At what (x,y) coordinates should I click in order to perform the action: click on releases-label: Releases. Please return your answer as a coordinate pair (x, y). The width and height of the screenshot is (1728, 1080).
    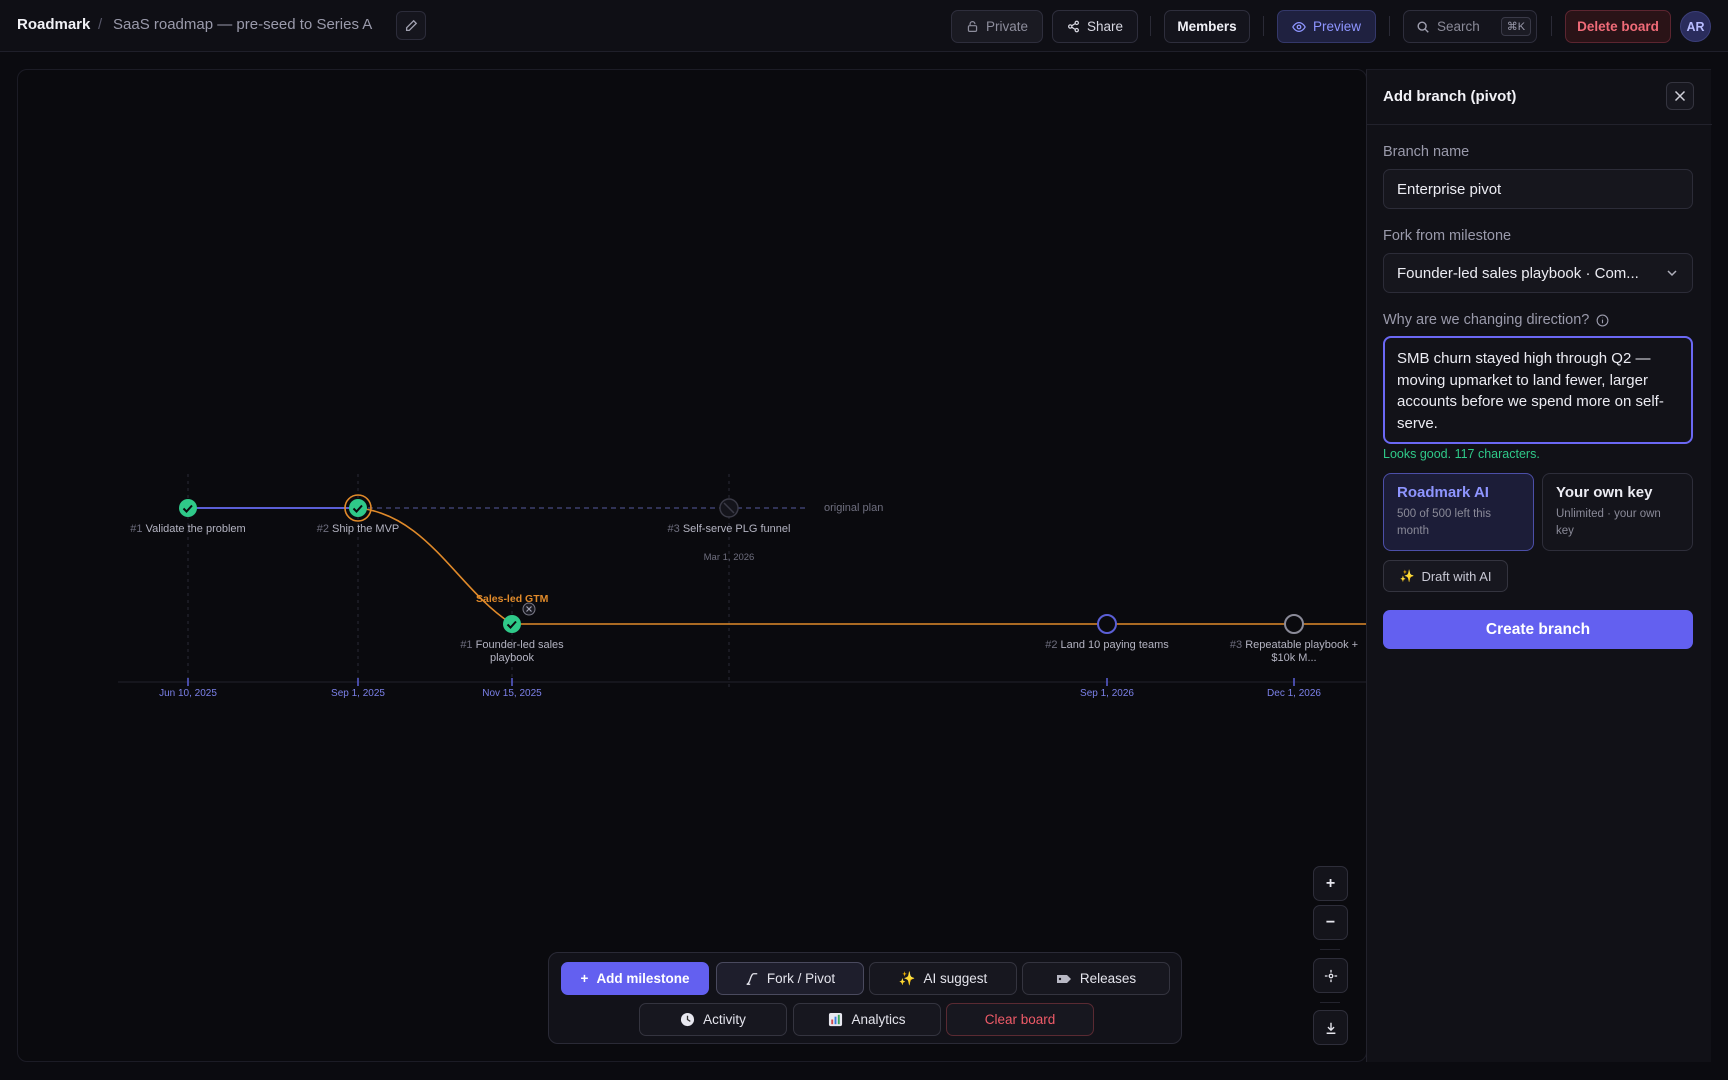
    Looking at the image, I should click on (1108, 978).